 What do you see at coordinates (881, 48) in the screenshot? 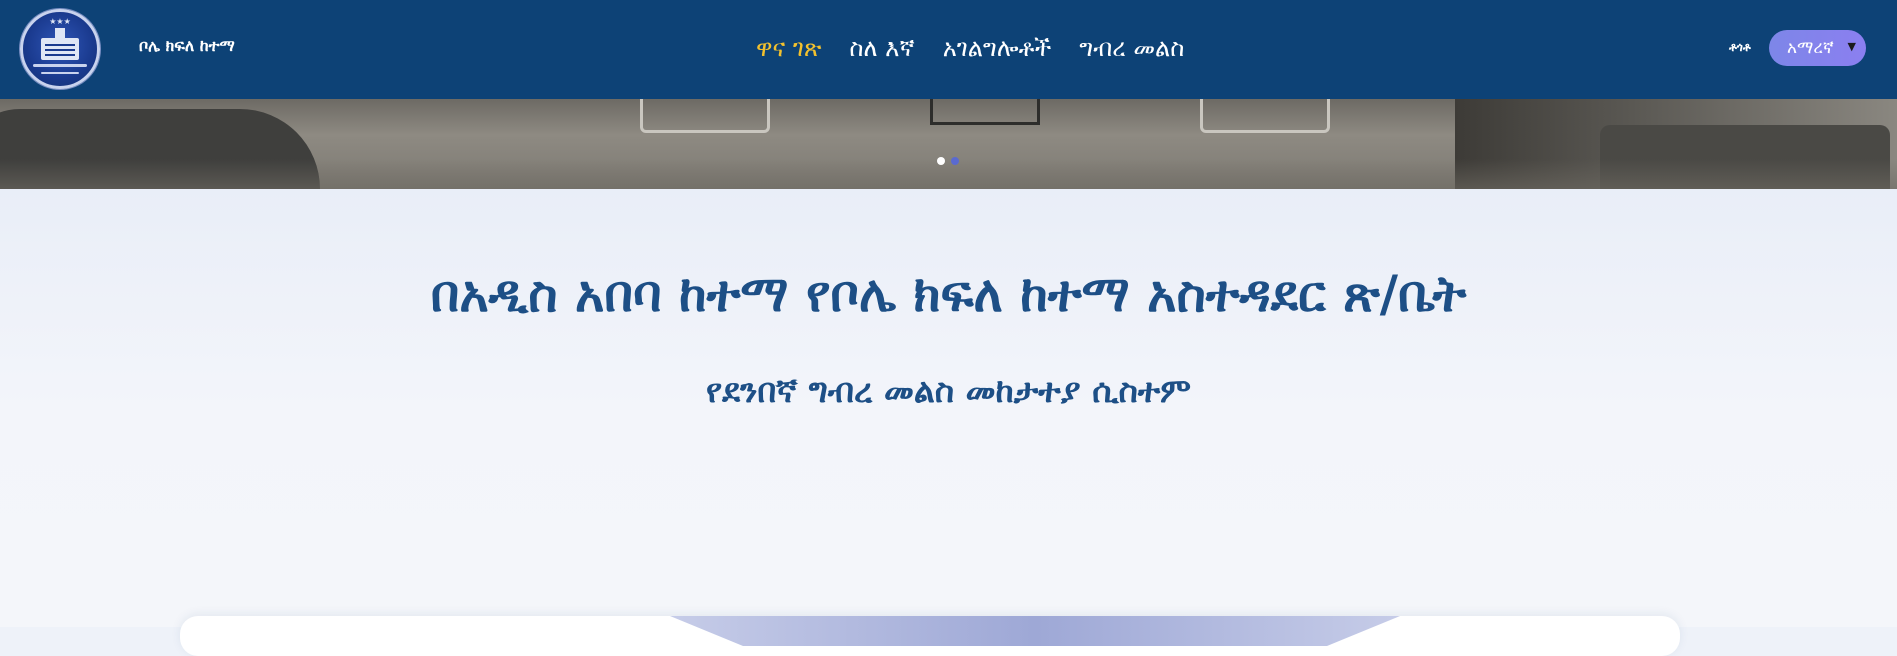
I see `nav-about: ስለ እኛ` at bounding box center [881, 48].